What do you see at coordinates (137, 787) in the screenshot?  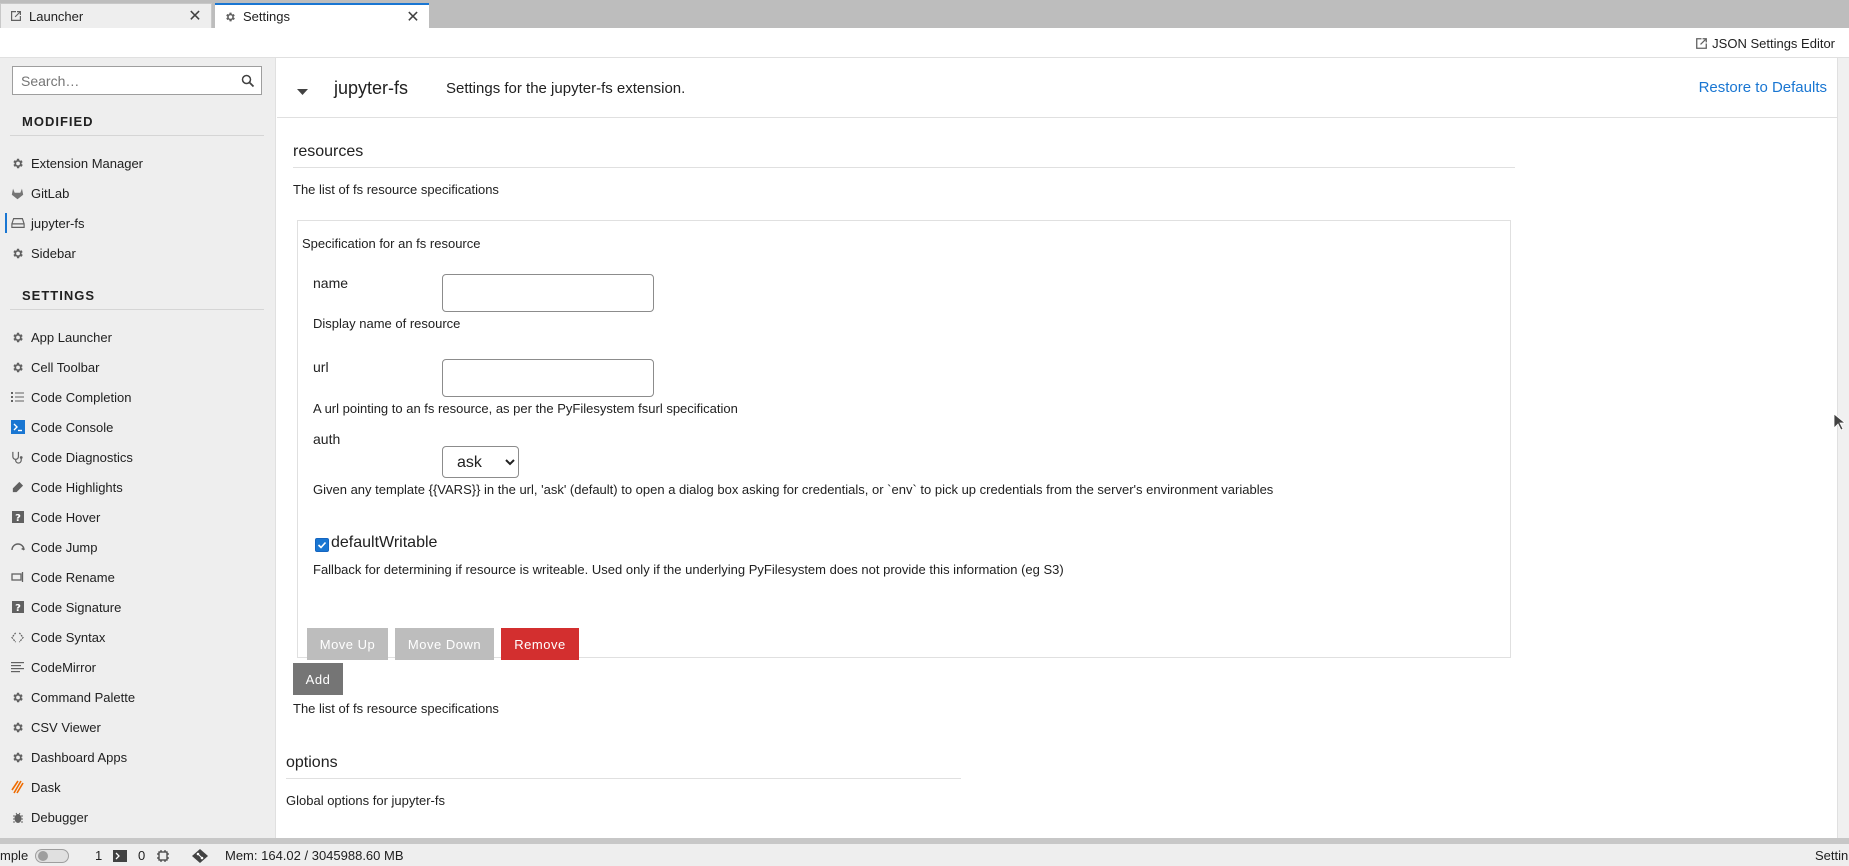 I see `sidebar-item-dask: Dask` at bounding box center [137, 787].